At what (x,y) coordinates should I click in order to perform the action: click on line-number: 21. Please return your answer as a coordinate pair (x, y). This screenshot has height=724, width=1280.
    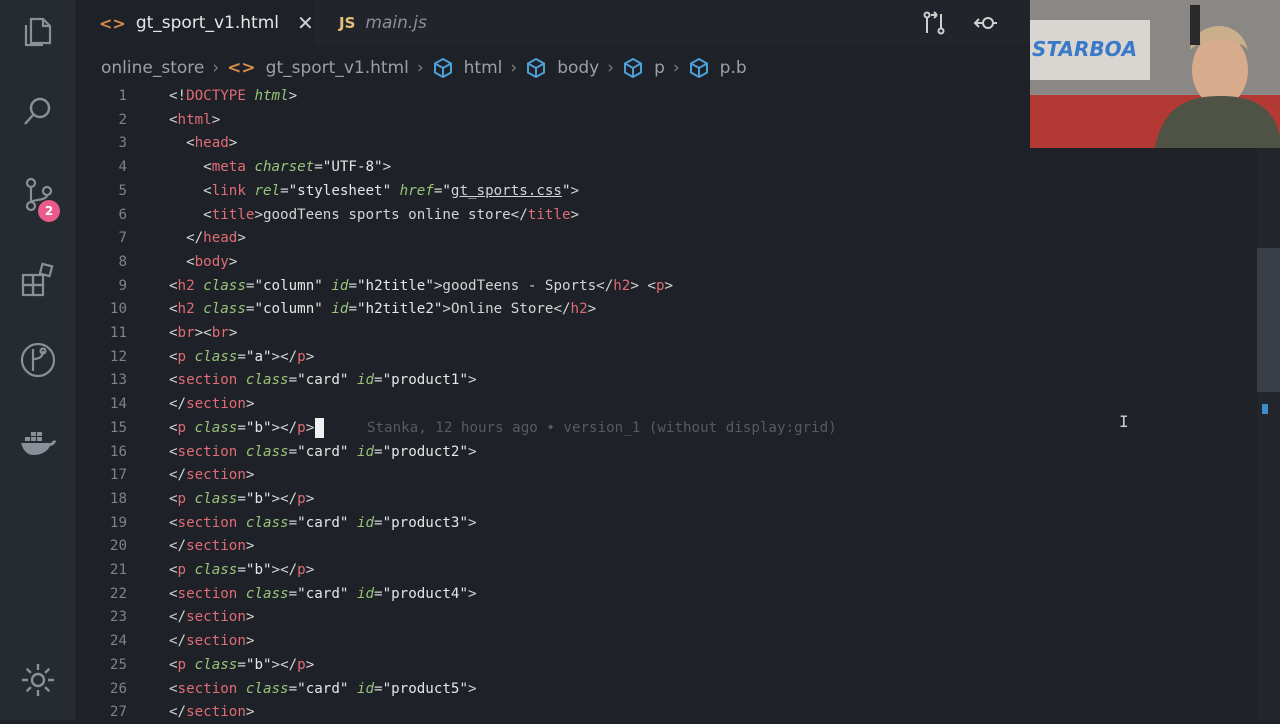
    Looking at the image, I should click on (118, 570).